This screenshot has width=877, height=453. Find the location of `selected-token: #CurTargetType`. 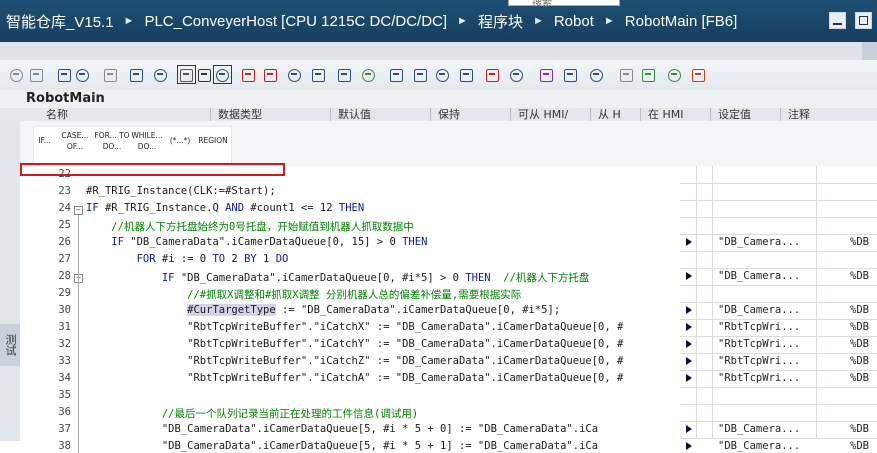

selected-token: #CurTargetType is located at coordinates (231, 310).